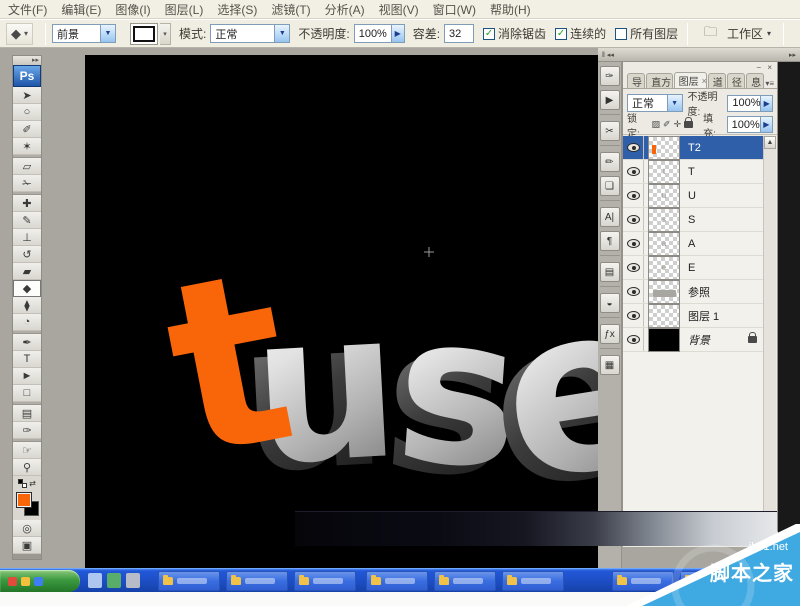  What do you see at coordinates (609, 100) in the screenshot?
I see `clone-source-panel-icon: ▶` at bounding box center [609, 100].